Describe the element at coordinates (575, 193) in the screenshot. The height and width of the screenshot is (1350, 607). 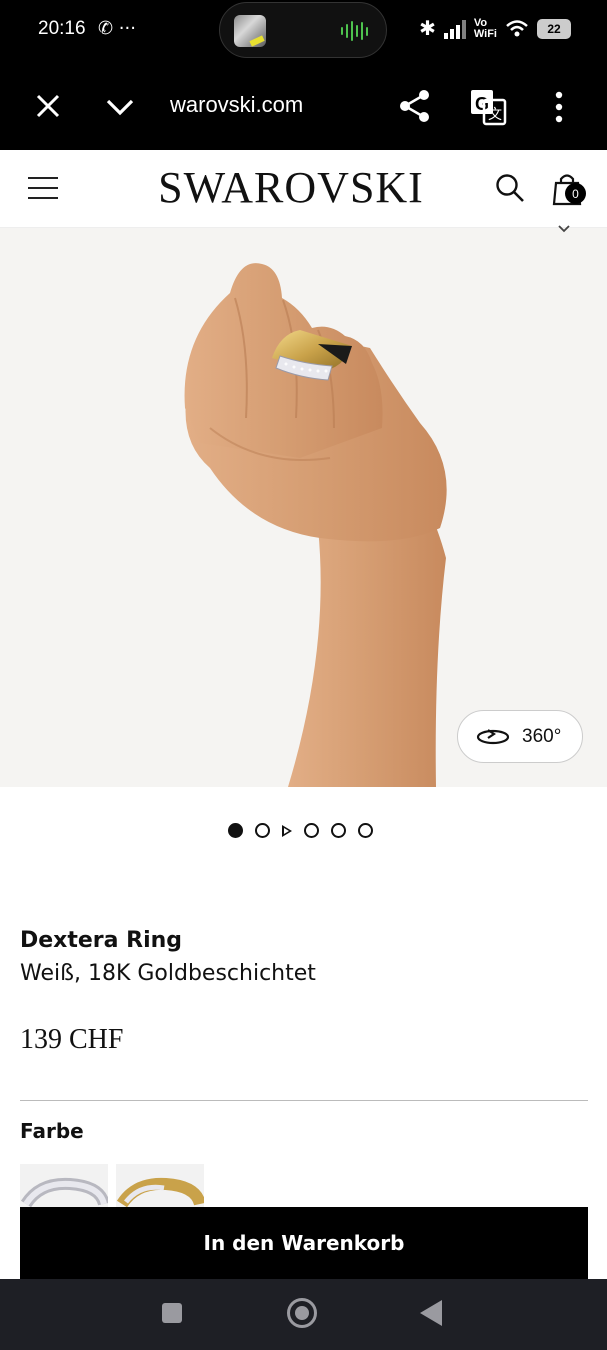
I see `cart-count-badge: 0` at that location.